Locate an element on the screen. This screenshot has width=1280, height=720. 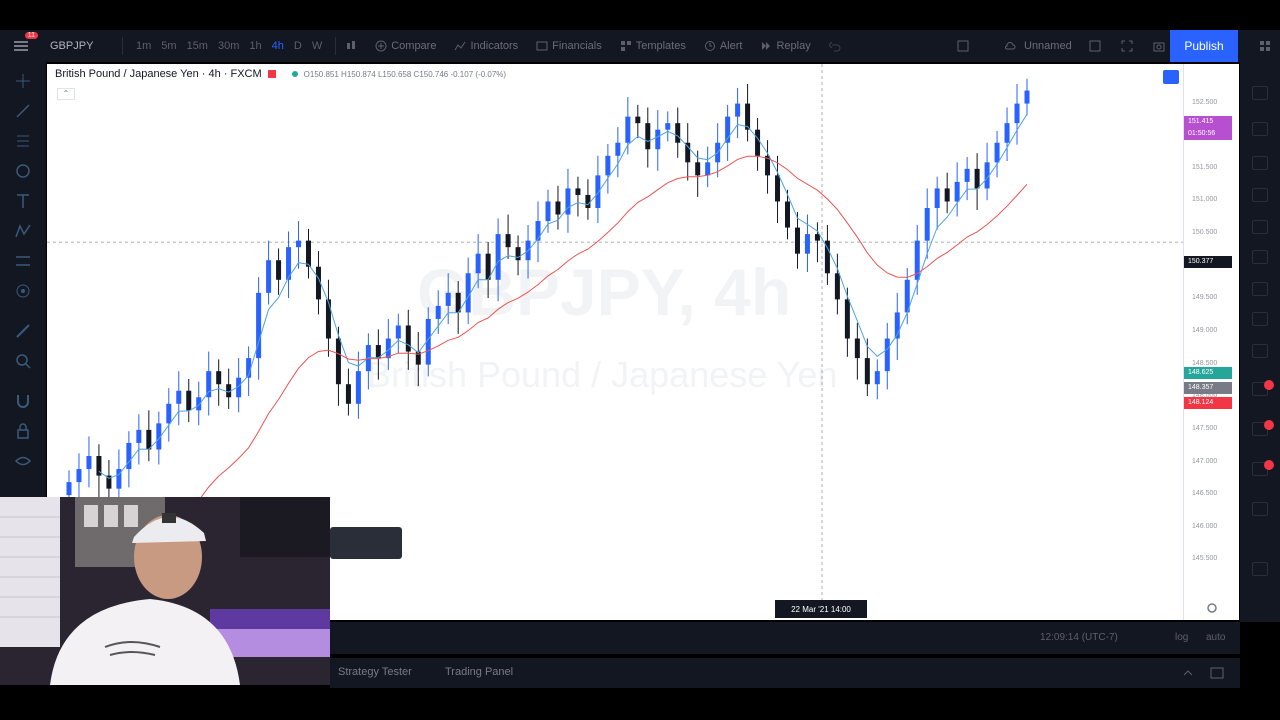
watchlist-icon is located at coordinates (1260, 93).